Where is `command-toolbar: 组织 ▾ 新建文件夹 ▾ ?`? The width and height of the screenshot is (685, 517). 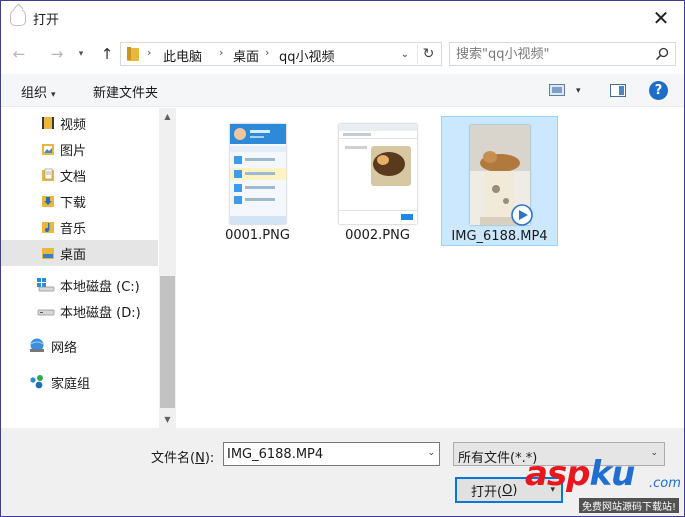
command-toolbar: 组织 ▾ 新建文件夹 ▾ ? is located at coordinates (342, 90).